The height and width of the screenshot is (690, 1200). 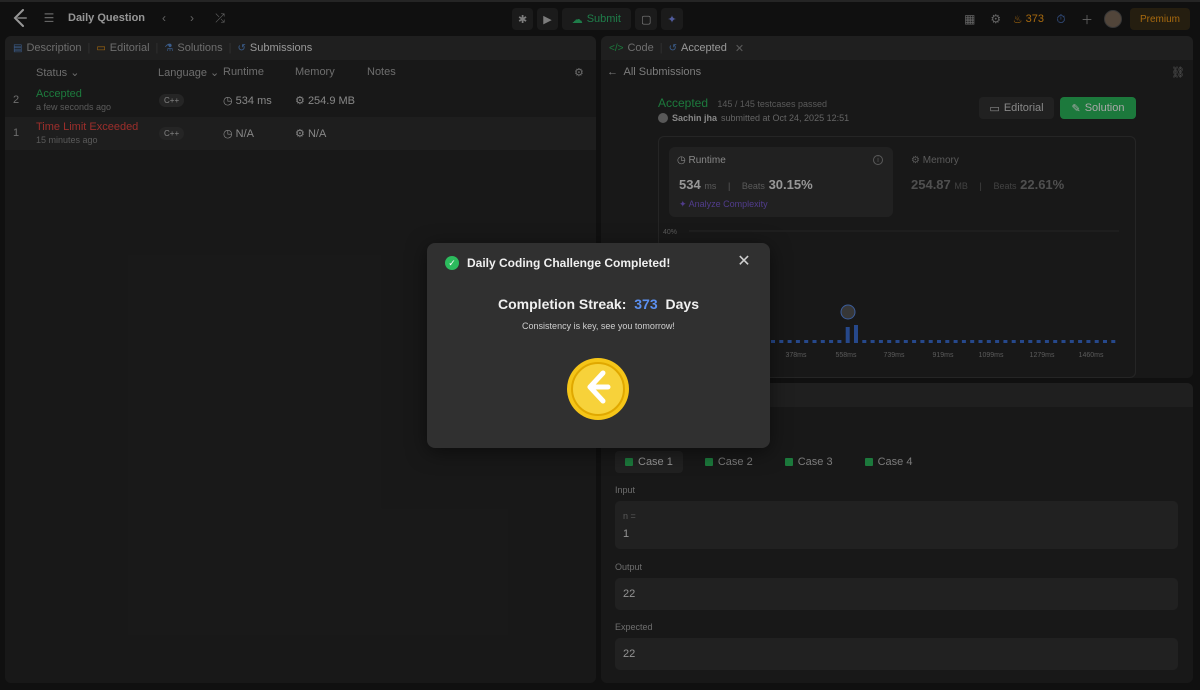 I want to click on close-icon: ✕, so click(x=744, y=262).